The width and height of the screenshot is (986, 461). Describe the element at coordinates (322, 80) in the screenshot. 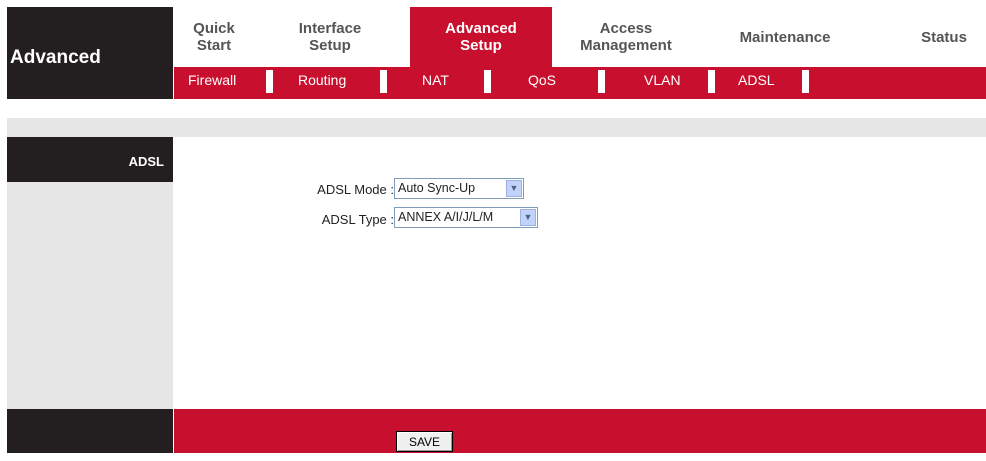

I see `sub-tab-routing: Routing` at that location.